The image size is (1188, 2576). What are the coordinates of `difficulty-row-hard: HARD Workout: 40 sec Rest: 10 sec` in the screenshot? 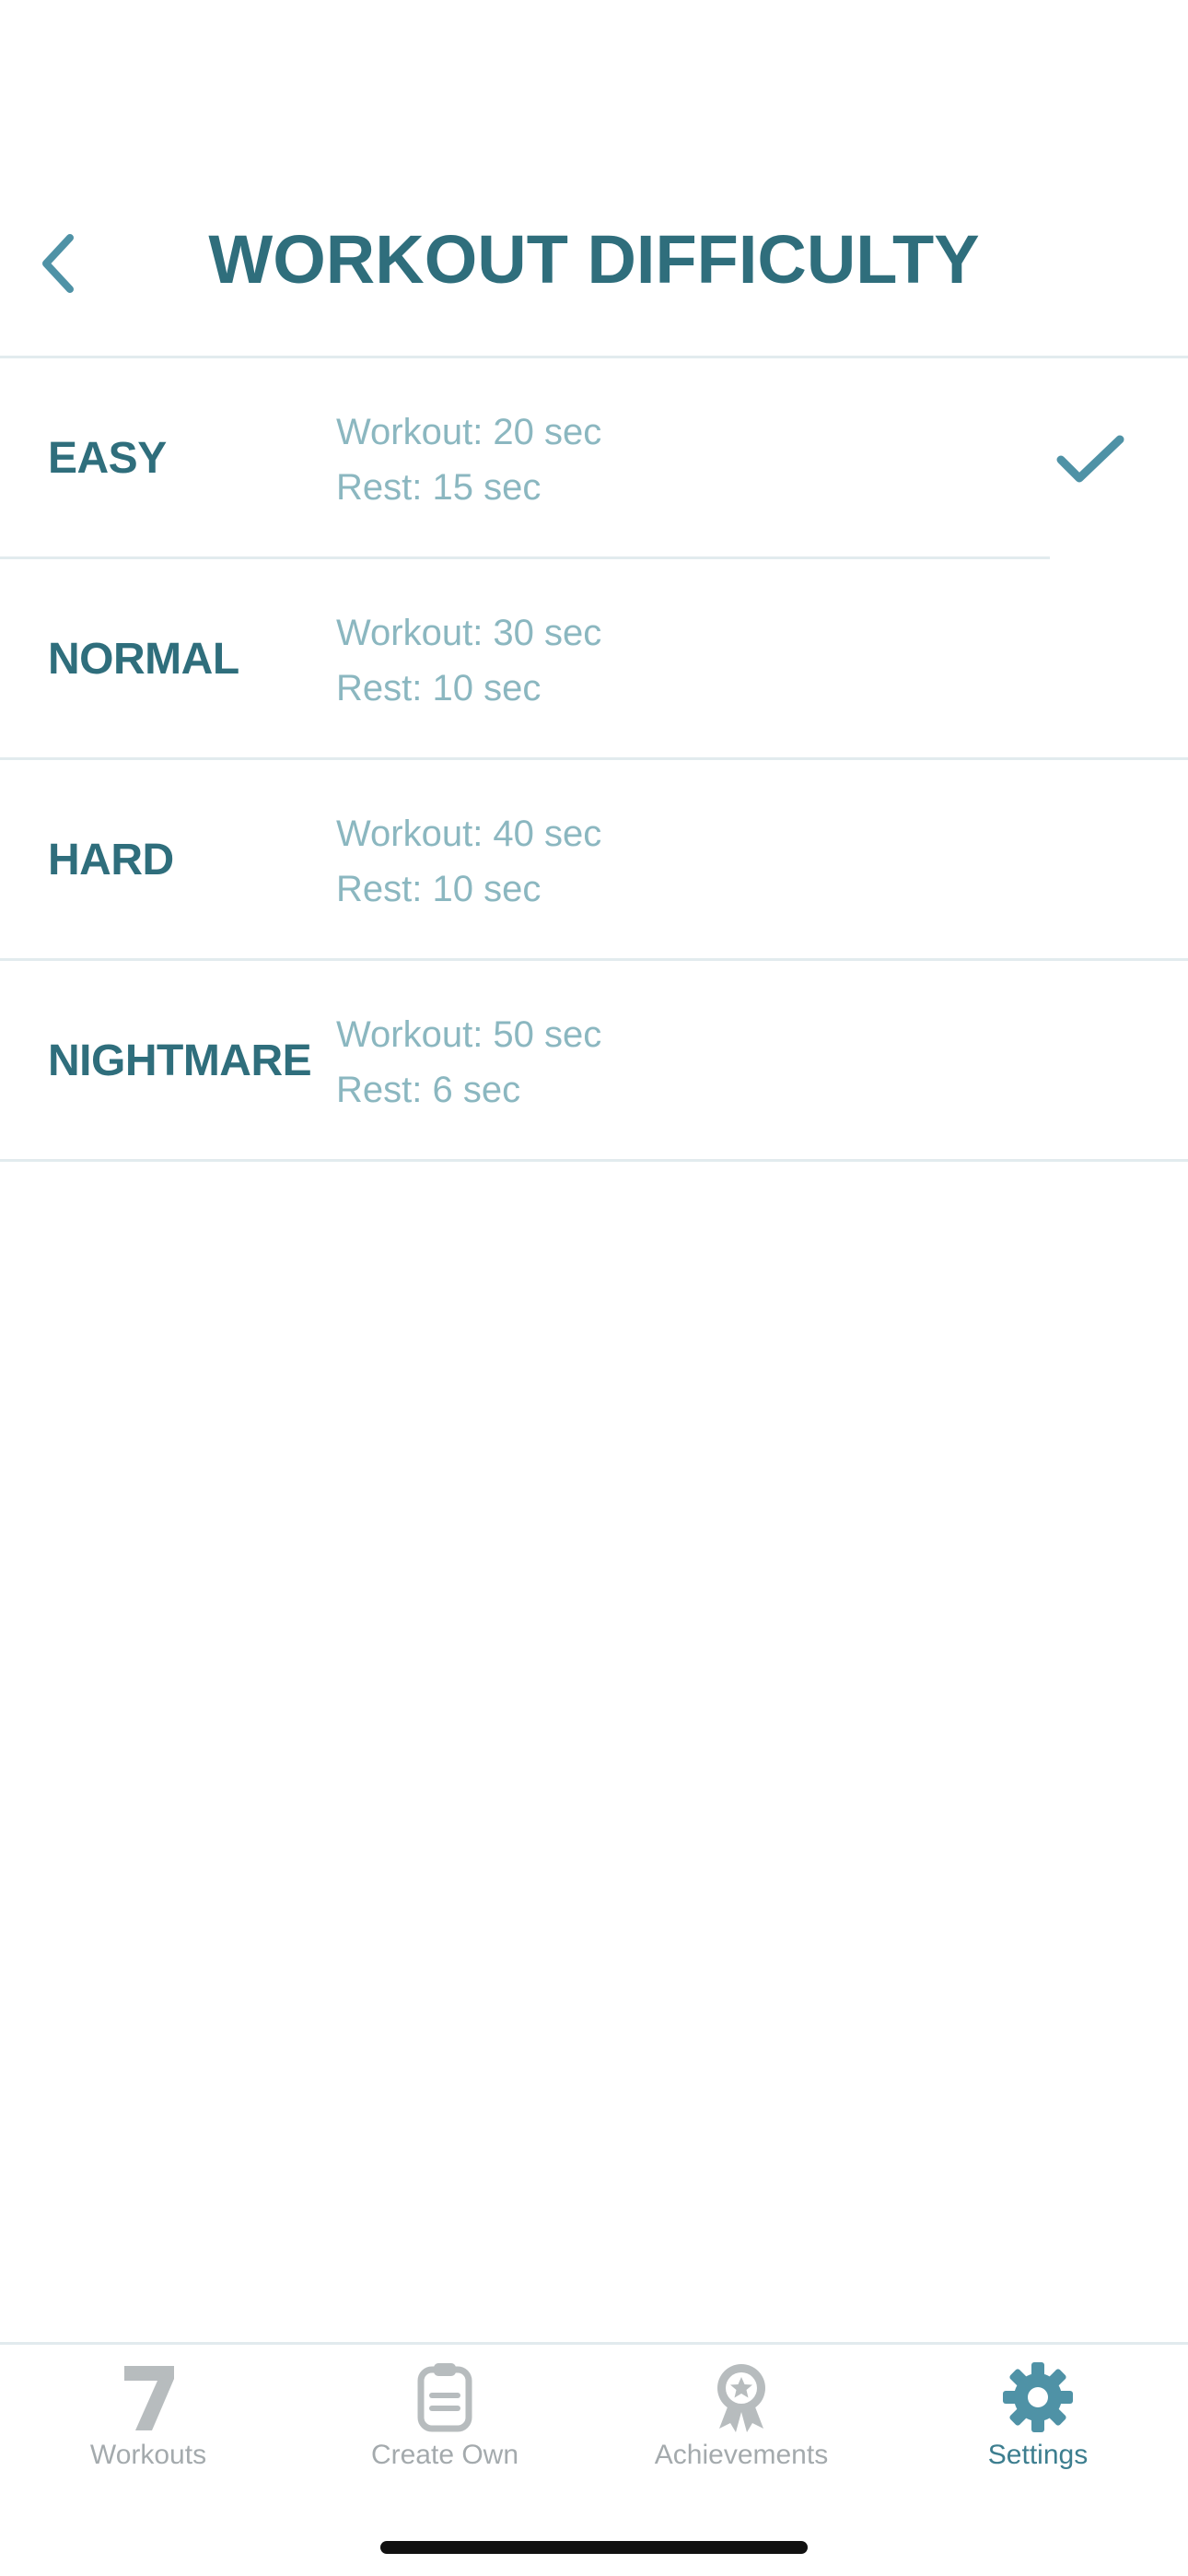 It's located at (594, 860).